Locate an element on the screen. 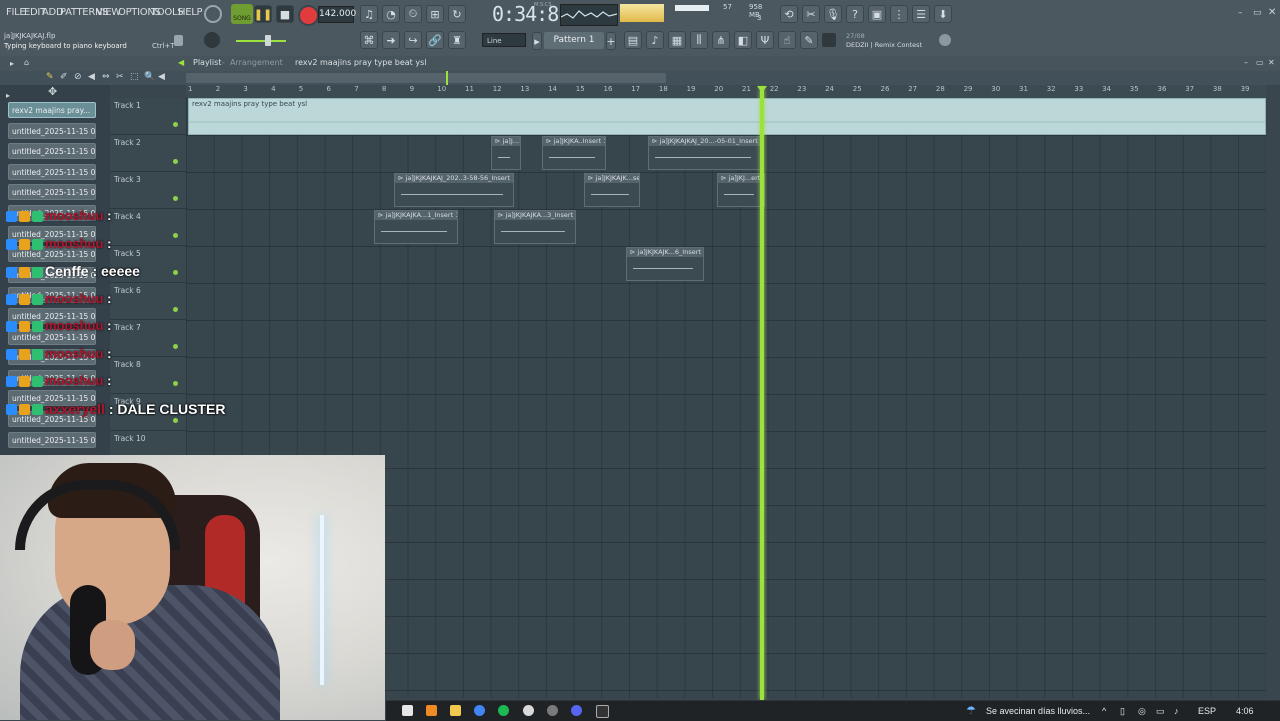 The height and width of the screenshot is (721, 1280). pattern-add-icon: + is located at coordinates (611, 41).